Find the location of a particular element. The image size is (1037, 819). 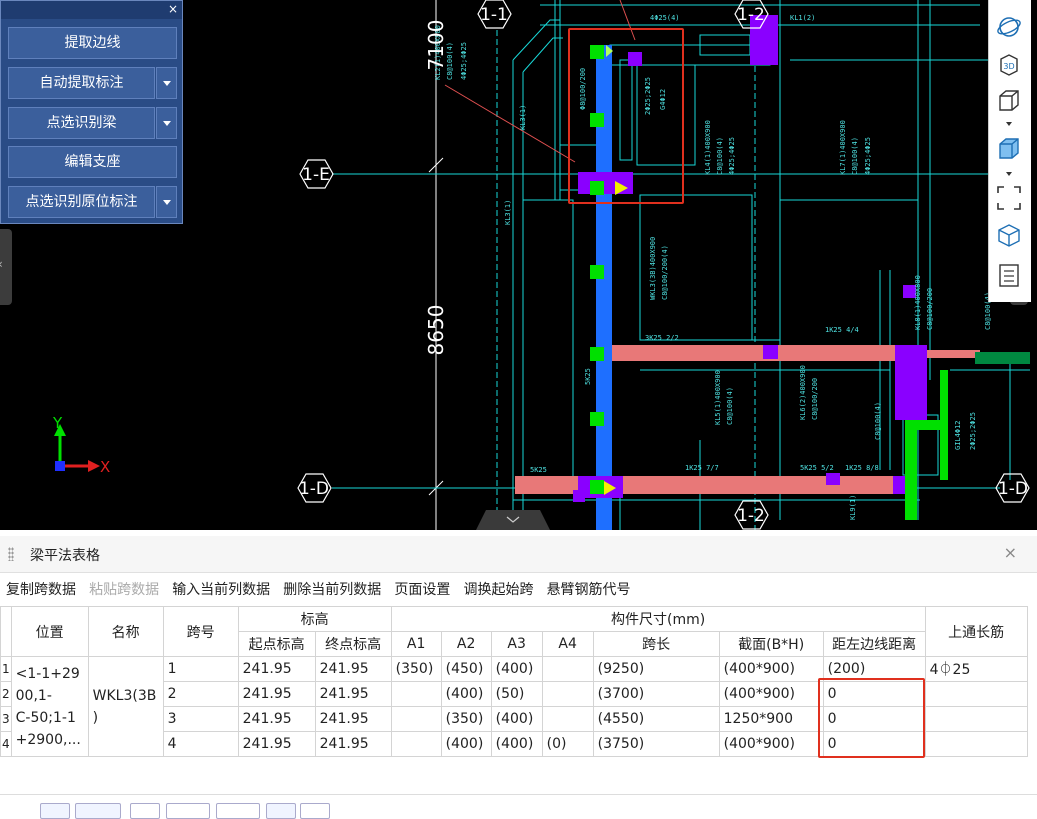

header-span-length: 跨长 is located at coordinates (656, 644).